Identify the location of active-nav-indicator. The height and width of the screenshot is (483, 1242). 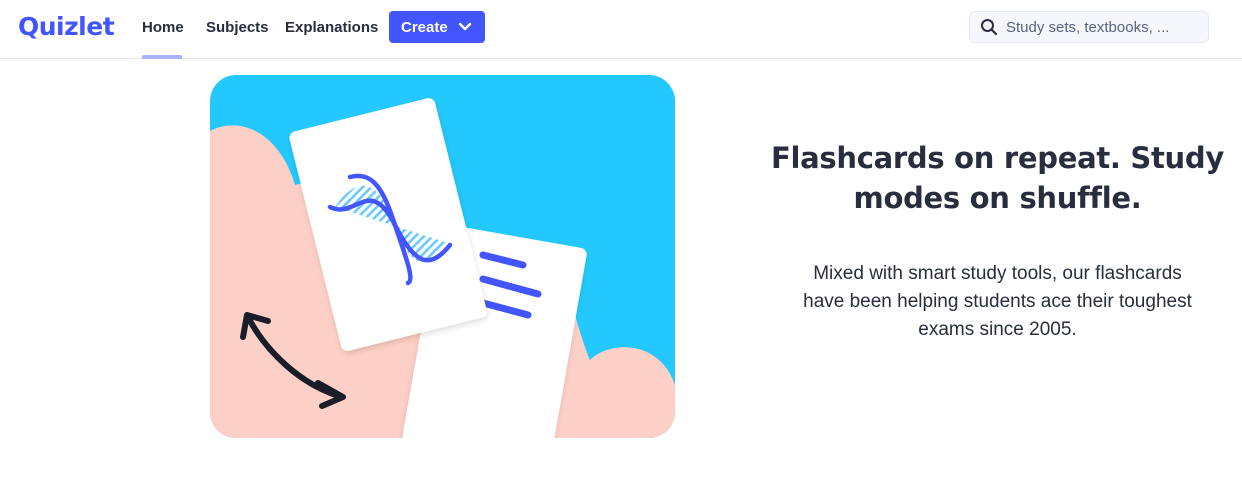
(162, 57).